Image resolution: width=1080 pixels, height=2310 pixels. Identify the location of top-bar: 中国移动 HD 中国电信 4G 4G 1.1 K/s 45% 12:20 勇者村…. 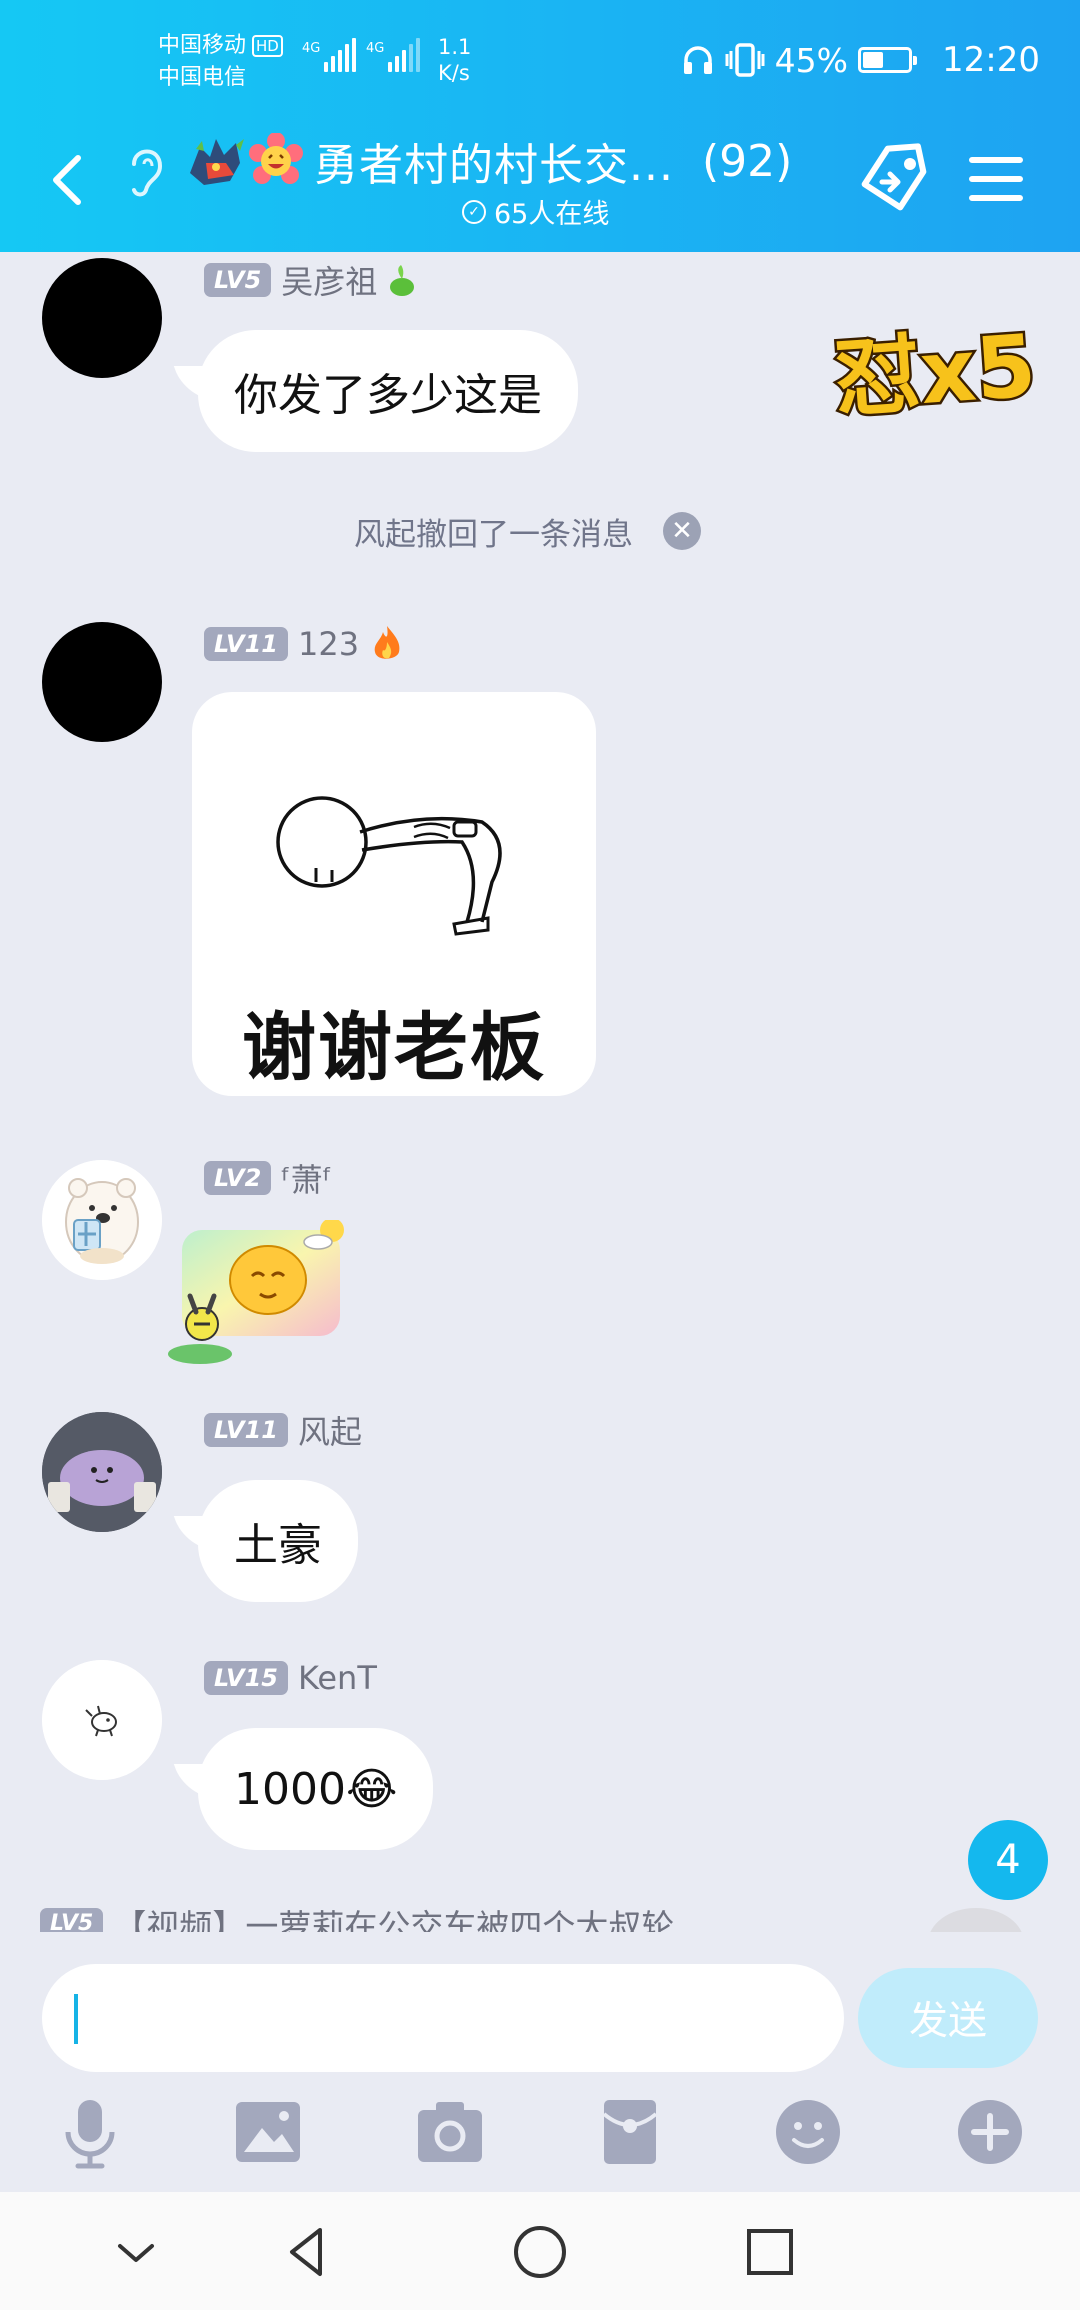
(540, 126).